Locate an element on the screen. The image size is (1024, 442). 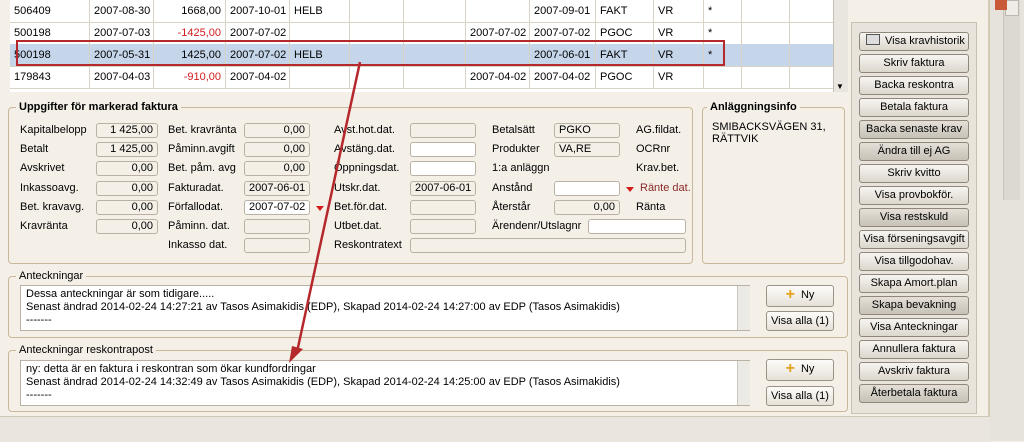
paid-claim-fee-field: 0,00 is located at coordinates (127, 207).